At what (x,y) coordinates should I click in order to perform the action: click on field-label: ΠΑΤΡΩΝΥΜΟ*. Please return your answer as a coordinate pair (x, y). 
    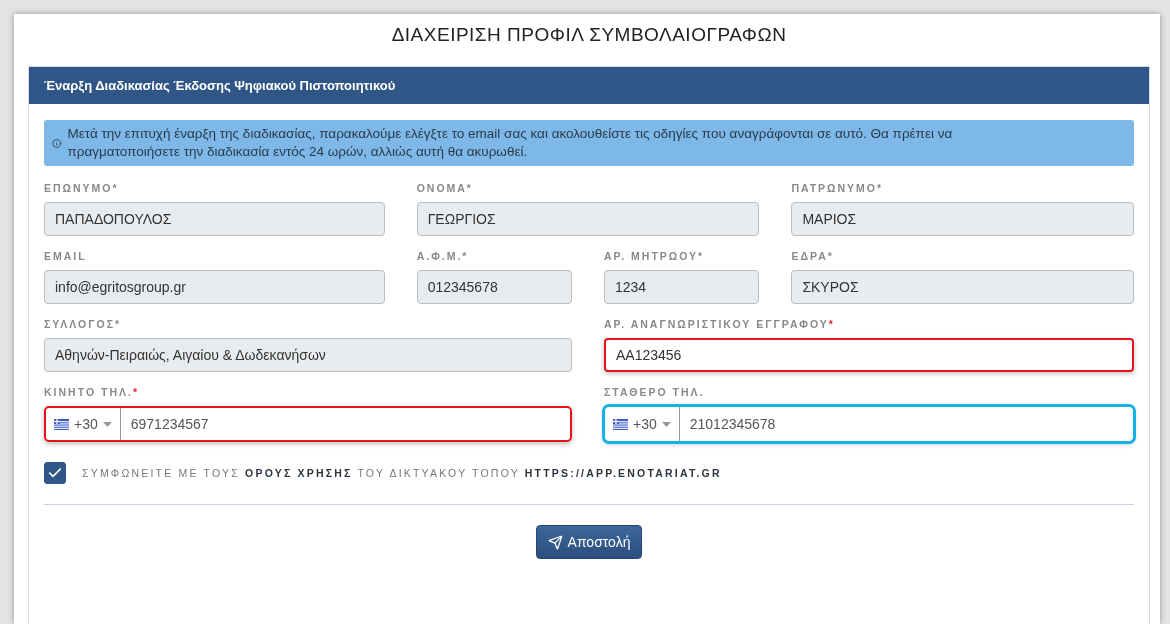
    Looking at the image, I should click on (837, 188).